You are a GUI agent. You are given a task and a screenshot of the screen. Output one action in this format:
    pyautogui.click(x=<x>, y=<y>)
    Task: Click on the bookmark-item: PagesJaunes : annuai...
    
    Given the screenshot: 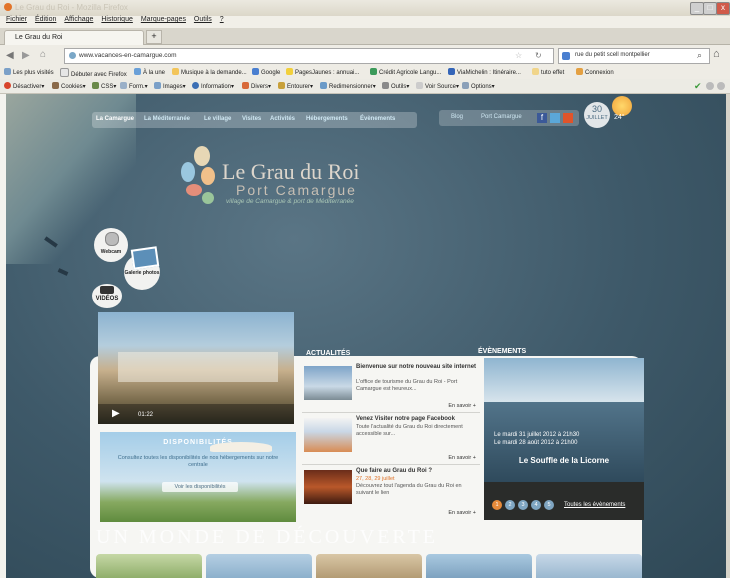 What is the action you would take?
    pyautogui.click(x=322, y=72)
    